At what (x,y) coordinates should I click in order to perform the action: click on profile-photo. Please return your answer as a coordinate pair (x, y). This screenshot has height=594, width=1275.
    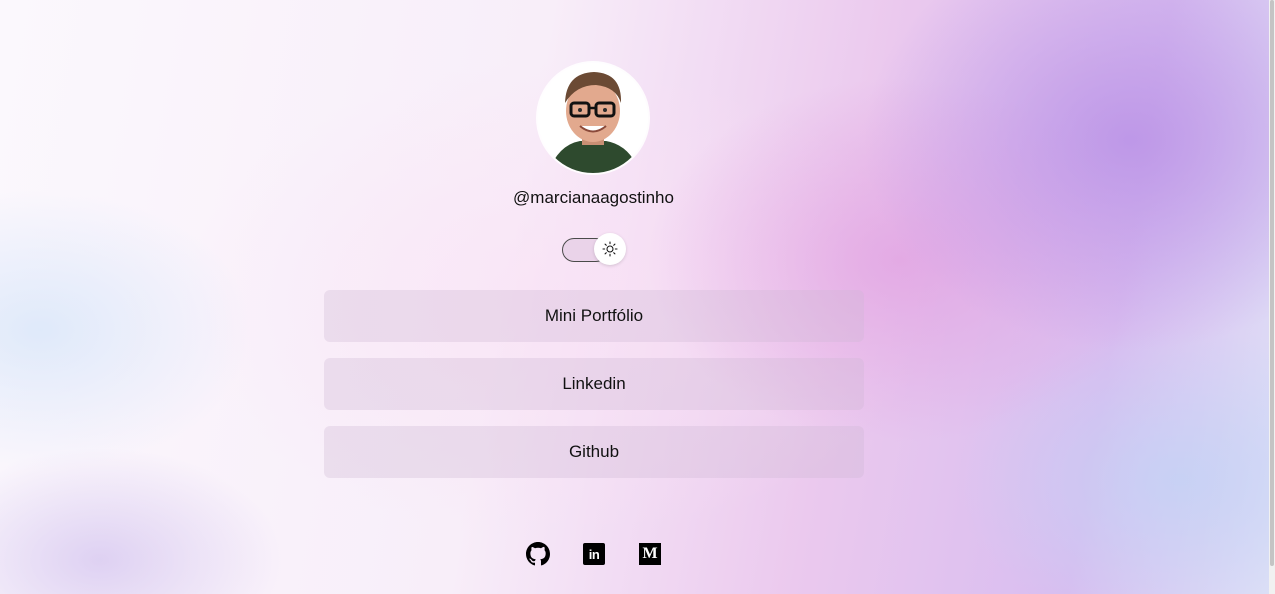
    Looking at the image, I should click on (593, 118).